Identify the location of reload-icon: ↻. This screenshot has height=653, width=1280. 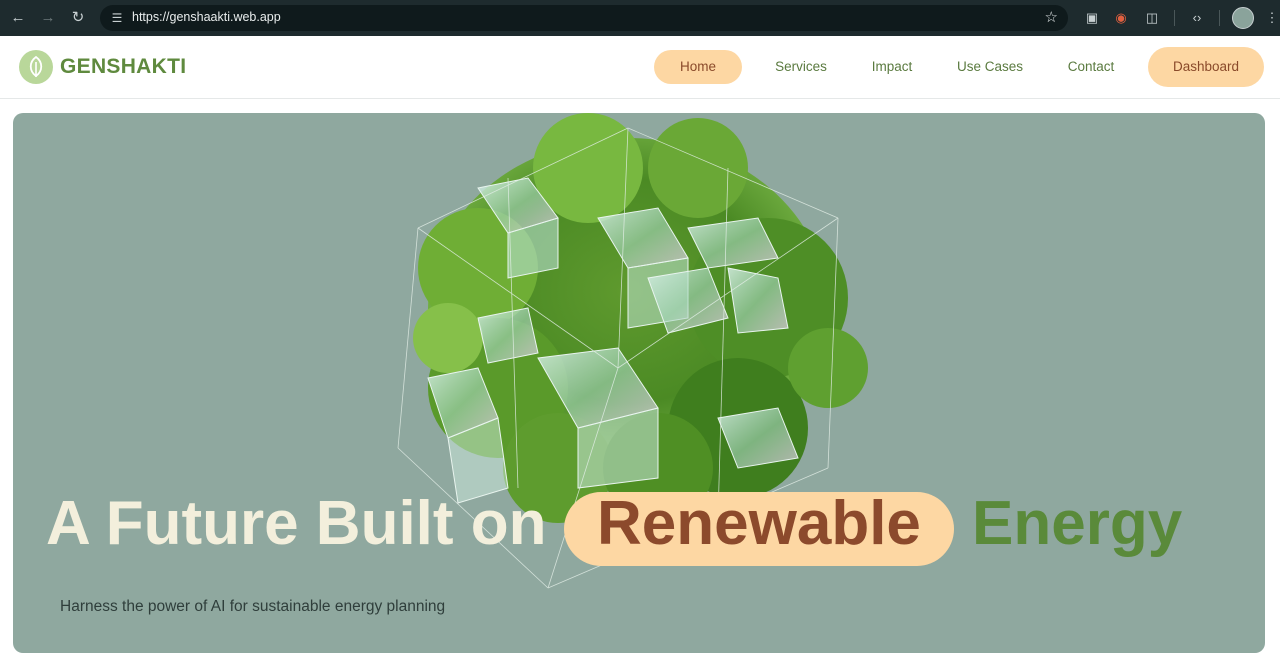
(78, 18).